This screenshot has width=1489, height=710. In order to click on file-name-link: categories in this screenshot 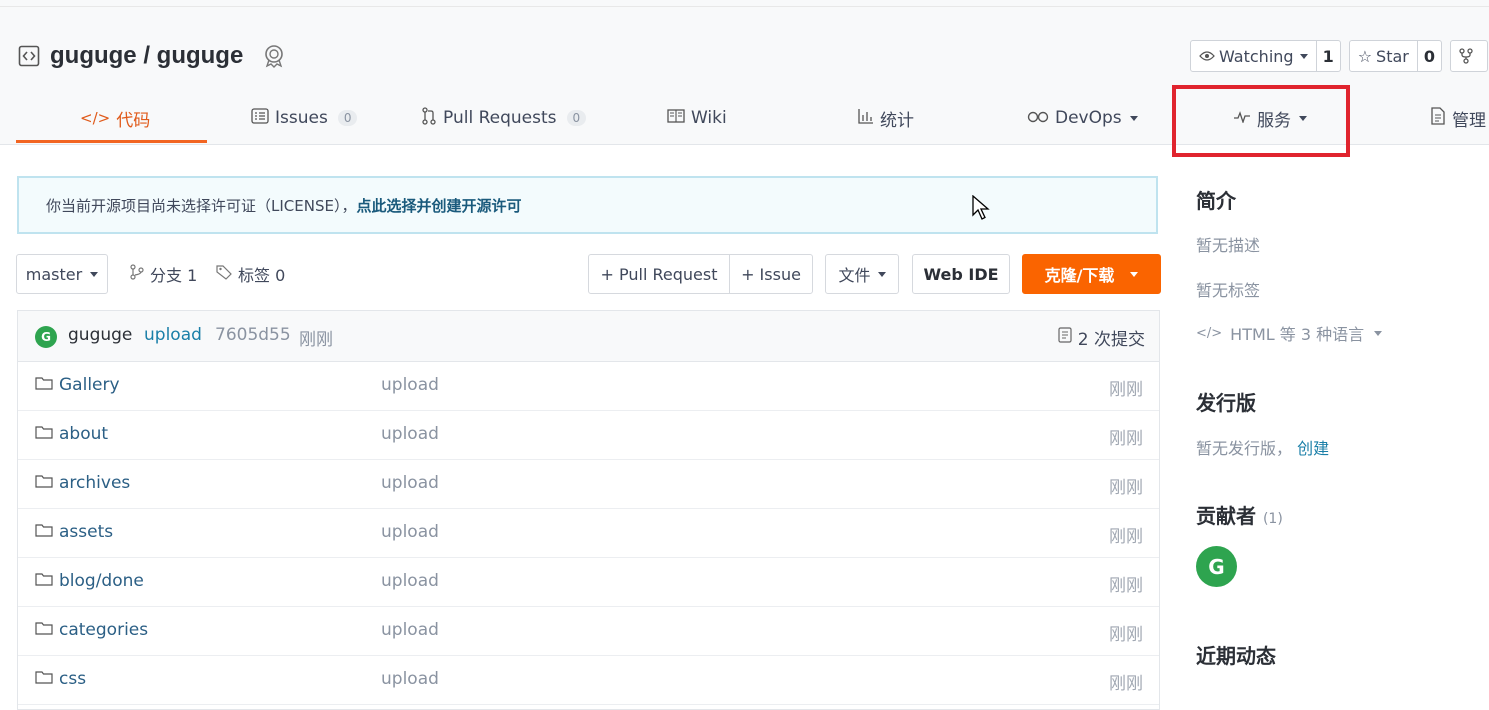, I will do `click(91, 630)`.